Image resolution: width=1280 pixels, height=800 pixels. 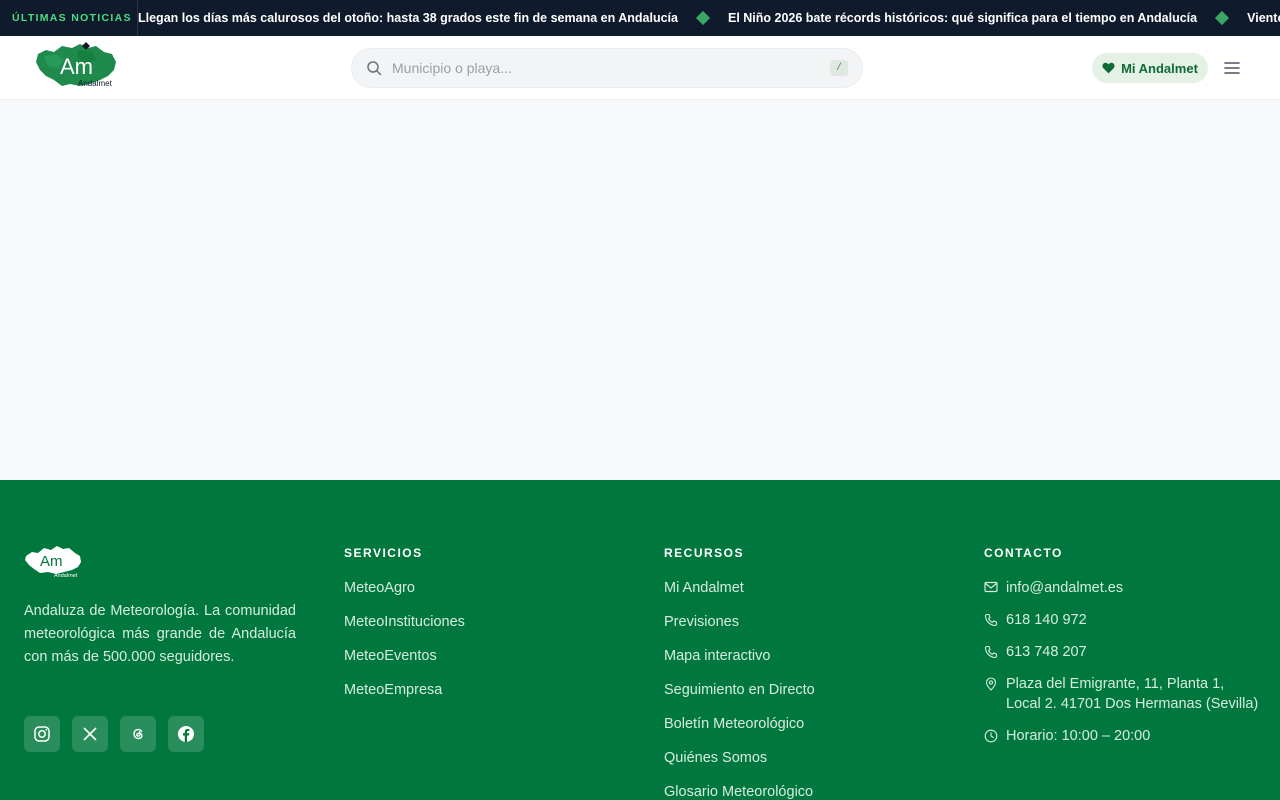 I want to click on mi-andalmet-button: Mi Andalmet, so click(x=1150, y=68).